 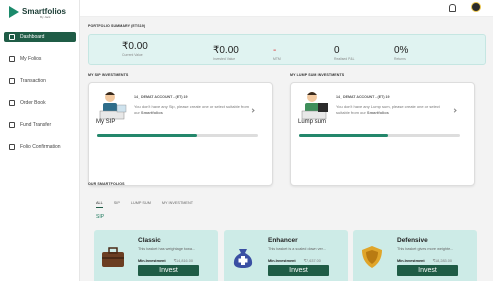 I want to click on stat-label: Invested Value, so click(x=224, y=59).